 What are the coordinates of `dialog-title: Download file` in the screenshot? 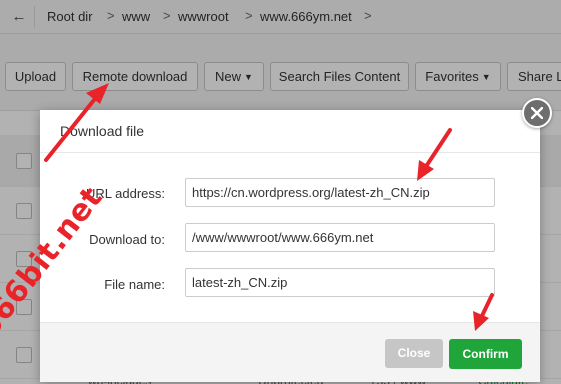 It's located at (102, 131).